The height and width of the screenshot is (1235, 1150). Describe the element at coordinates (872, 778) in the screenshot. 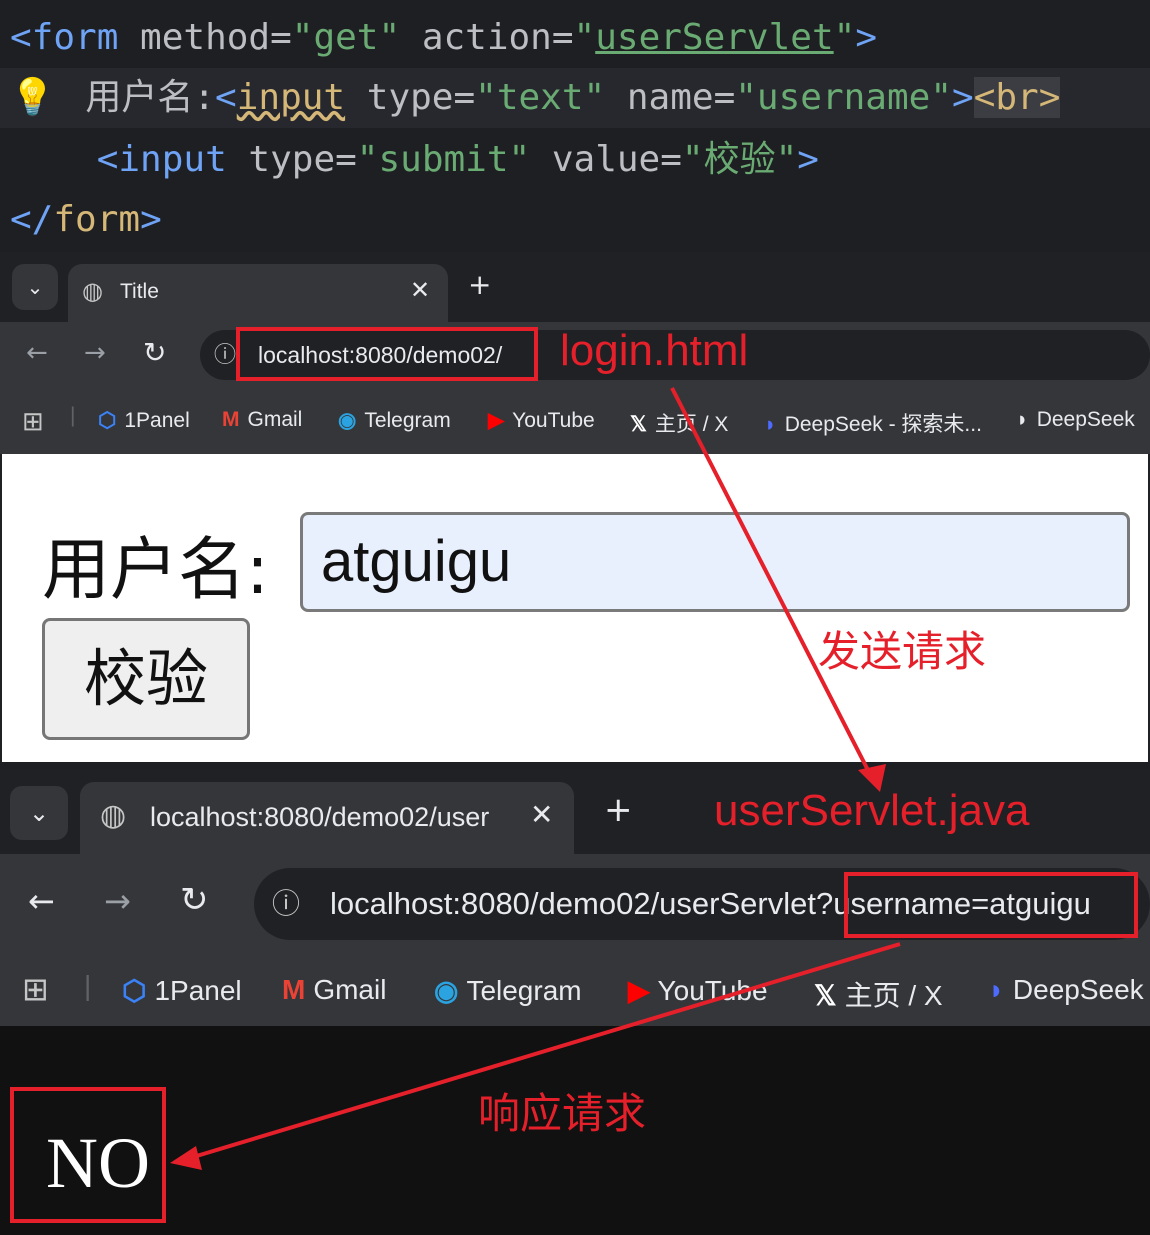

I see `send-request-arrowhead` at that location.